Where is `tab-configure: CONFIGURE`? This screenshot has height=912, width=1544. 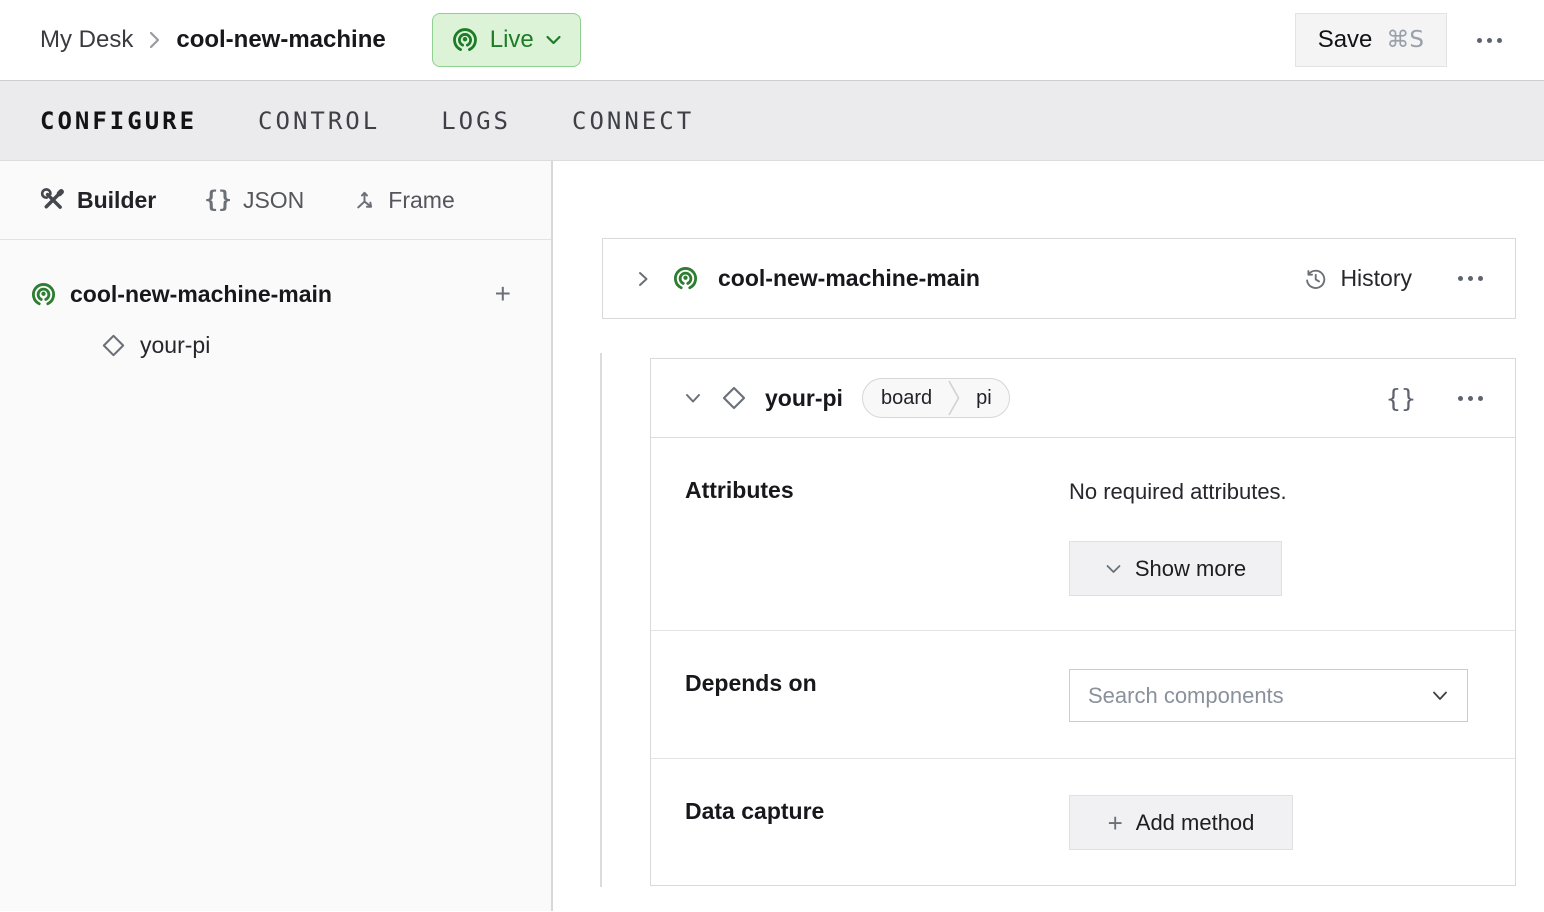 tab-configure: CONFIGURE is located at coordinates (118, 121).